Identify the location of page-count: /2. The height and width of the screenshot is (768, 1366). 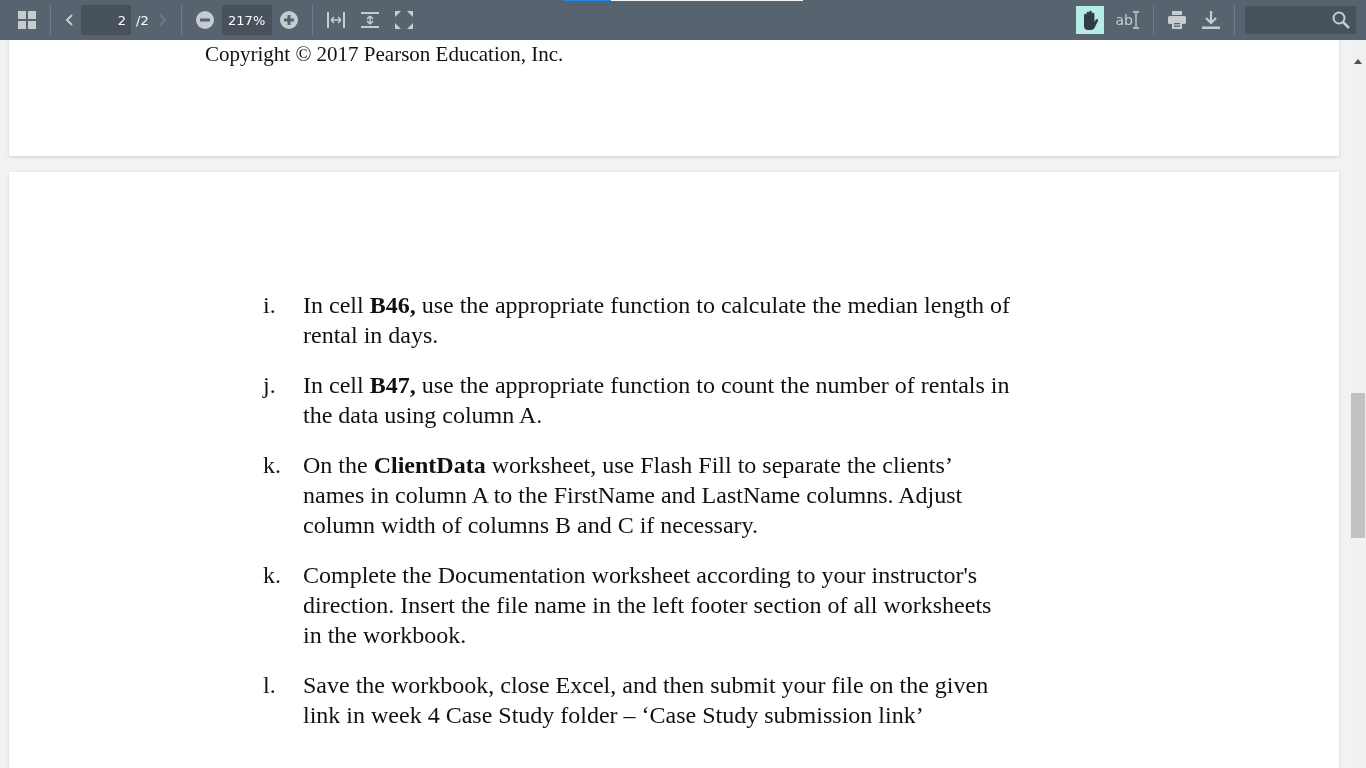
(142, 20).